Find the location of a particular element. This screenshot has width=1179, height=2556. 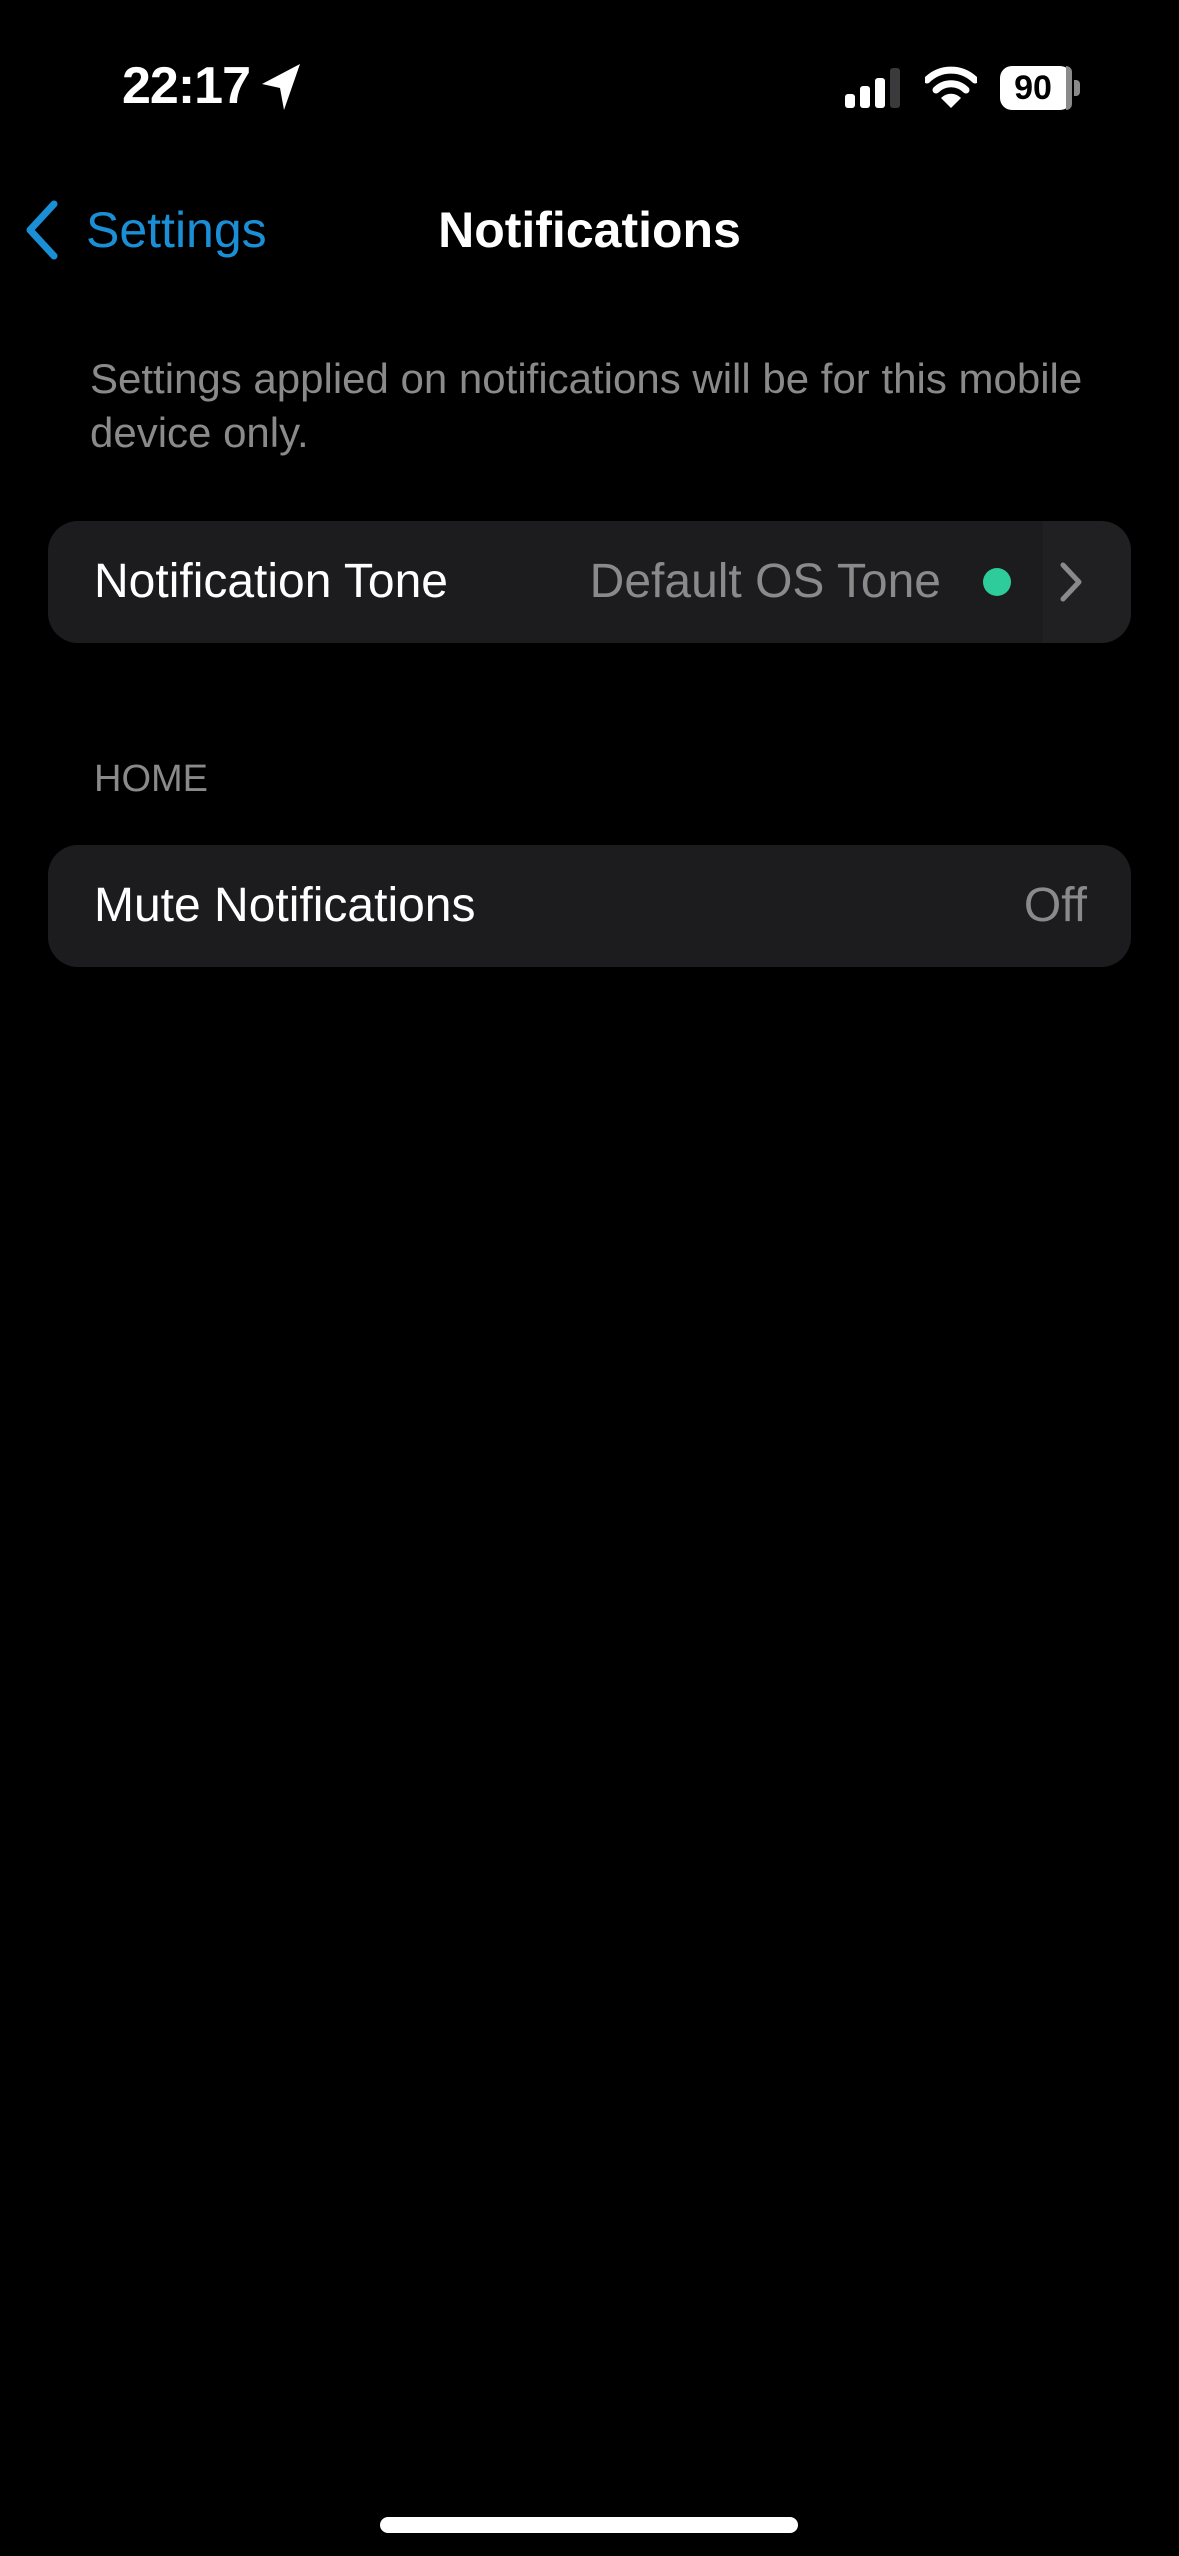

page-title: Notifications is located at coordinates (589, 230).